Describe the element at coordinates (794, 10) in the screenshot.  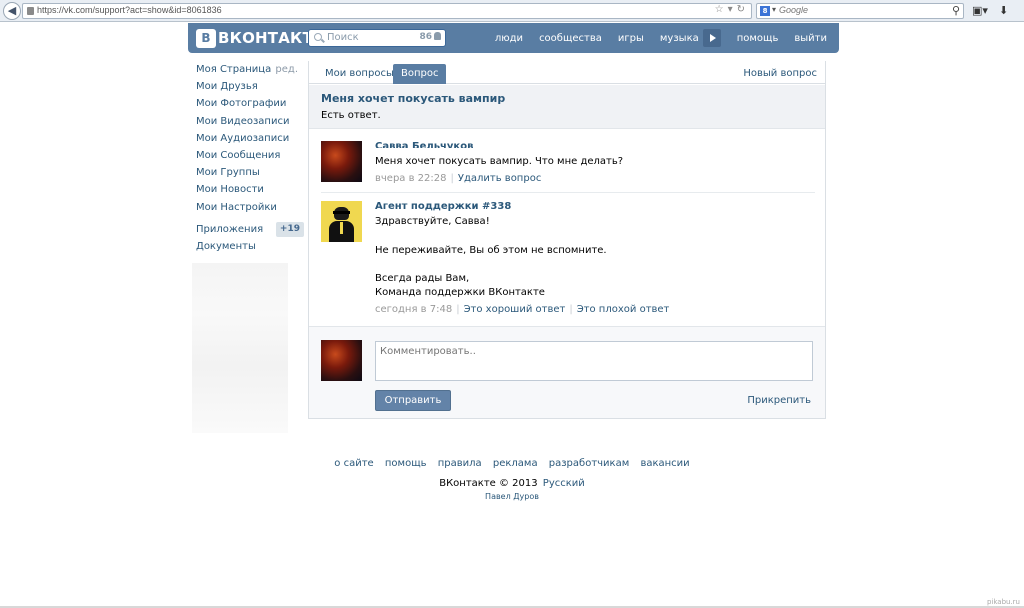
I see `browser-search-placeholder: Google` at that location.